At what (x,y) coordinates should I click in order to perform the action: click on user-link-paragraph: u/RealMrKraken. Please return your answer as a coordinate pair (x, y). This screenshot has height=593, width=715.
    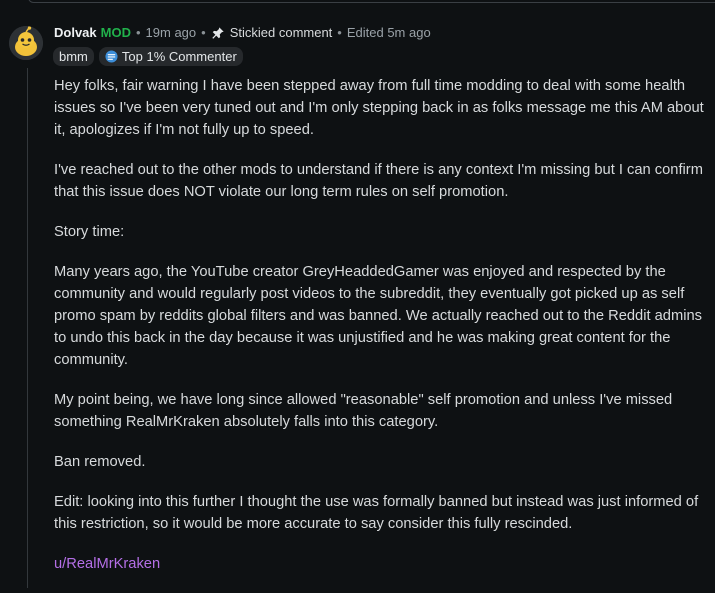
    Looking at the image, I should click on (379, 564).